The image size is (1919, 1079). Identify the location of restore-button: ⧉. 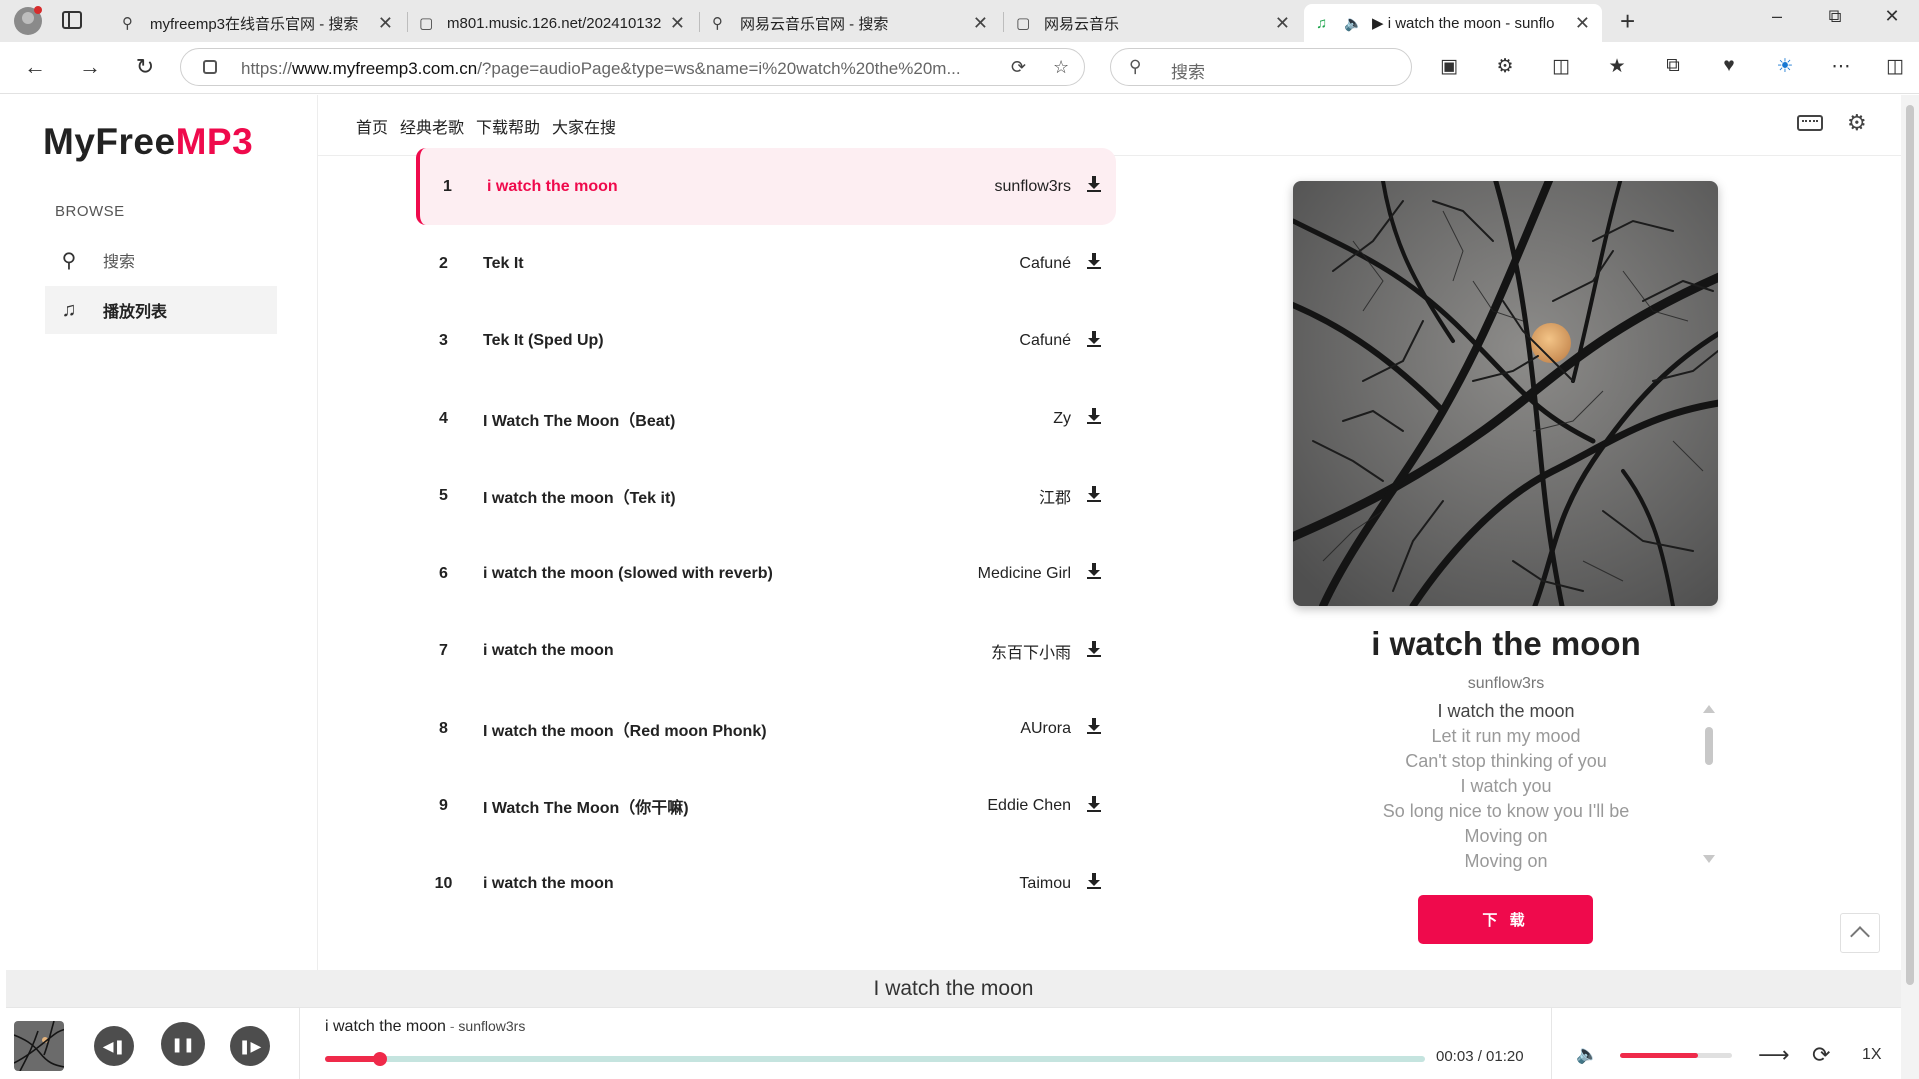
(1835, 16).